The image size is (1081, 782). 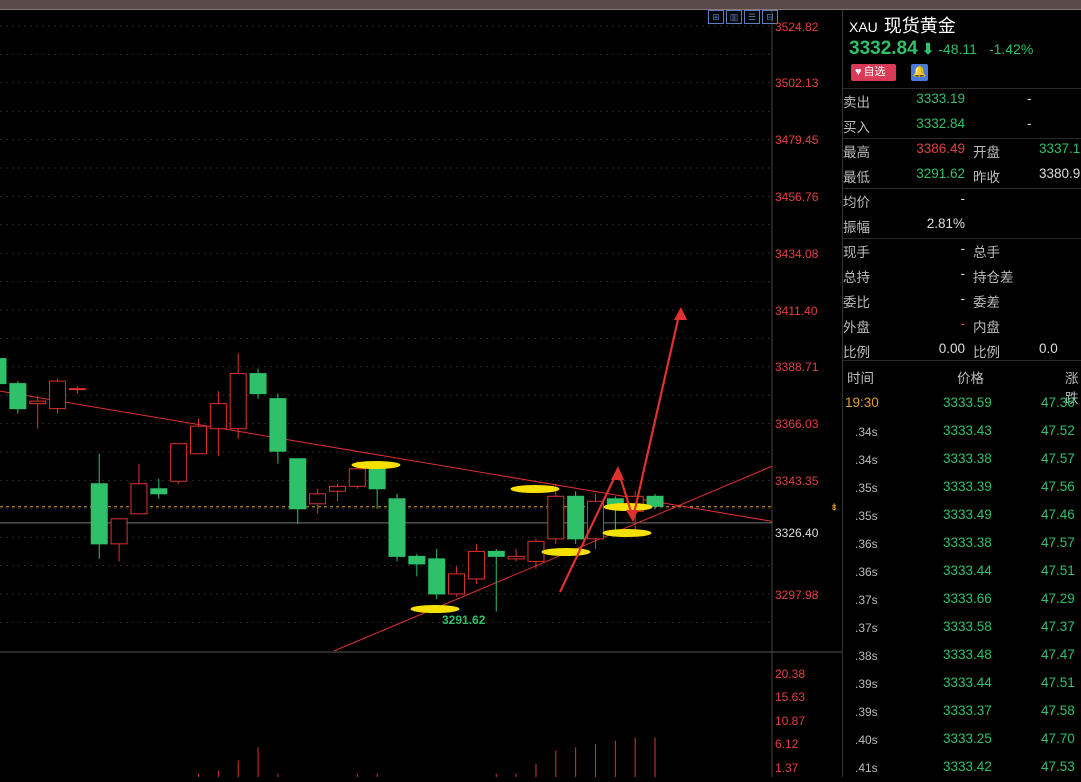 What do you see at coordinates (1048, 348) in the screenshot?
I see `quote-value: 0.0` at bounding box center [1048, 348].